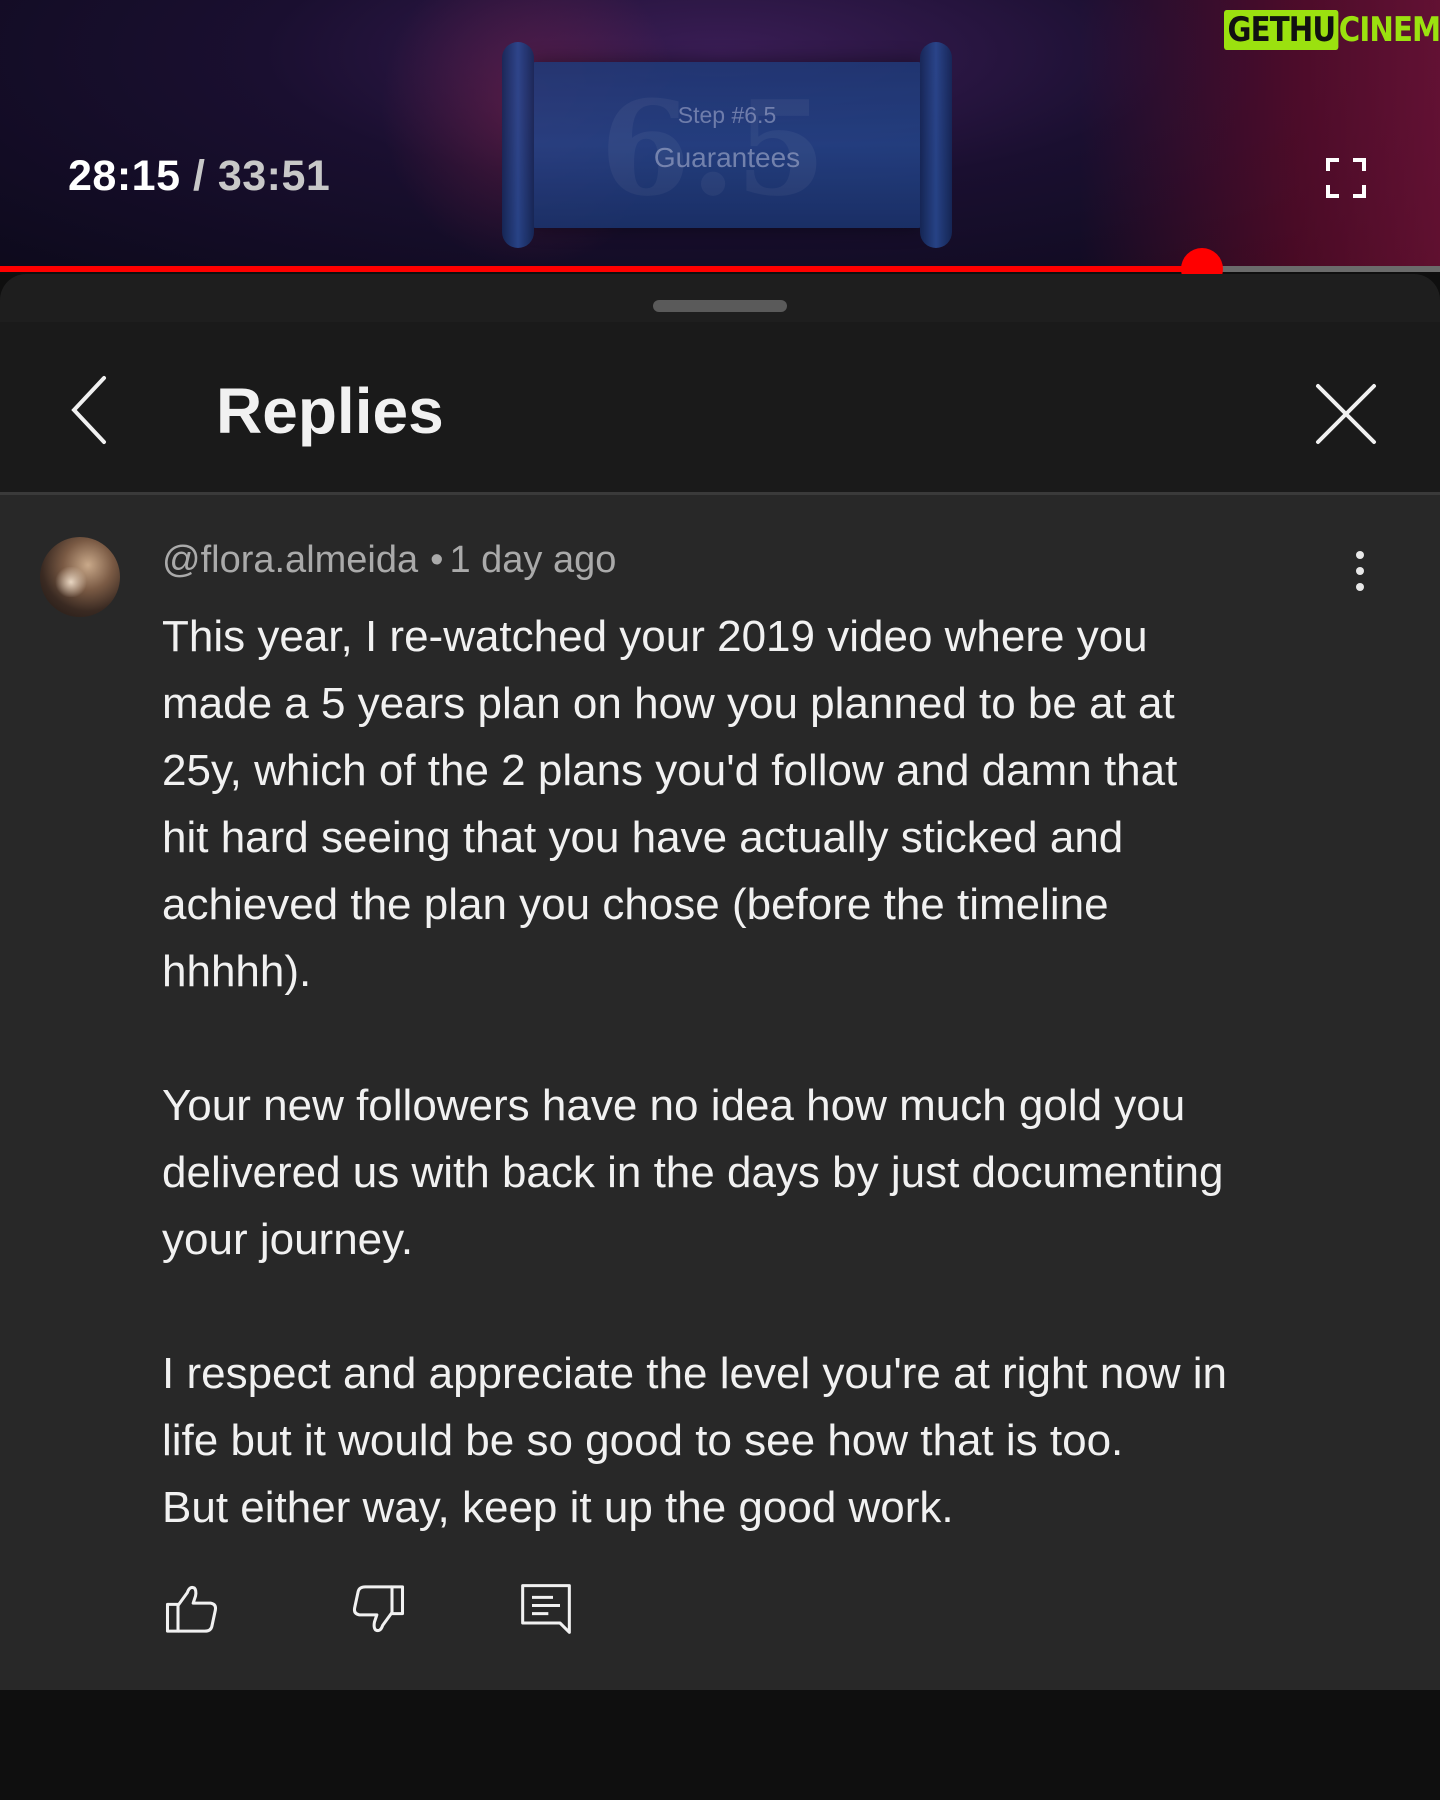  Describe the element at coordinates (720, 306) in the screenshot. I see `sheet-drag-handle` at that location.